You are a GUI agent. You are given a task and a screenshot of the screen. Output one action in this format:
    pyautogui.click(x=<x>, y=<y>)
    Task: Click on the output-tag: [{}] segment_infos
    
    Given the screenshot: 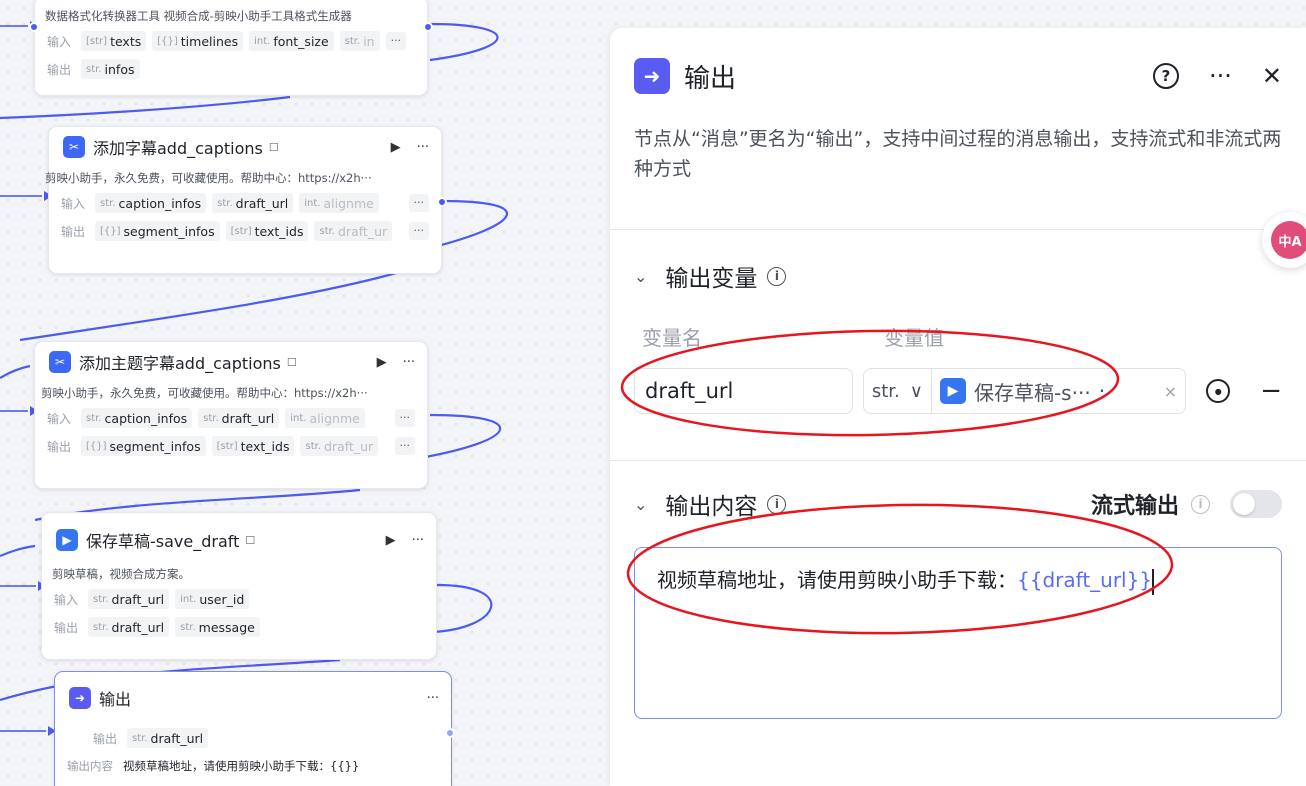 What is the action you would take?
    pyautogui.click(x=157, y=231)
    